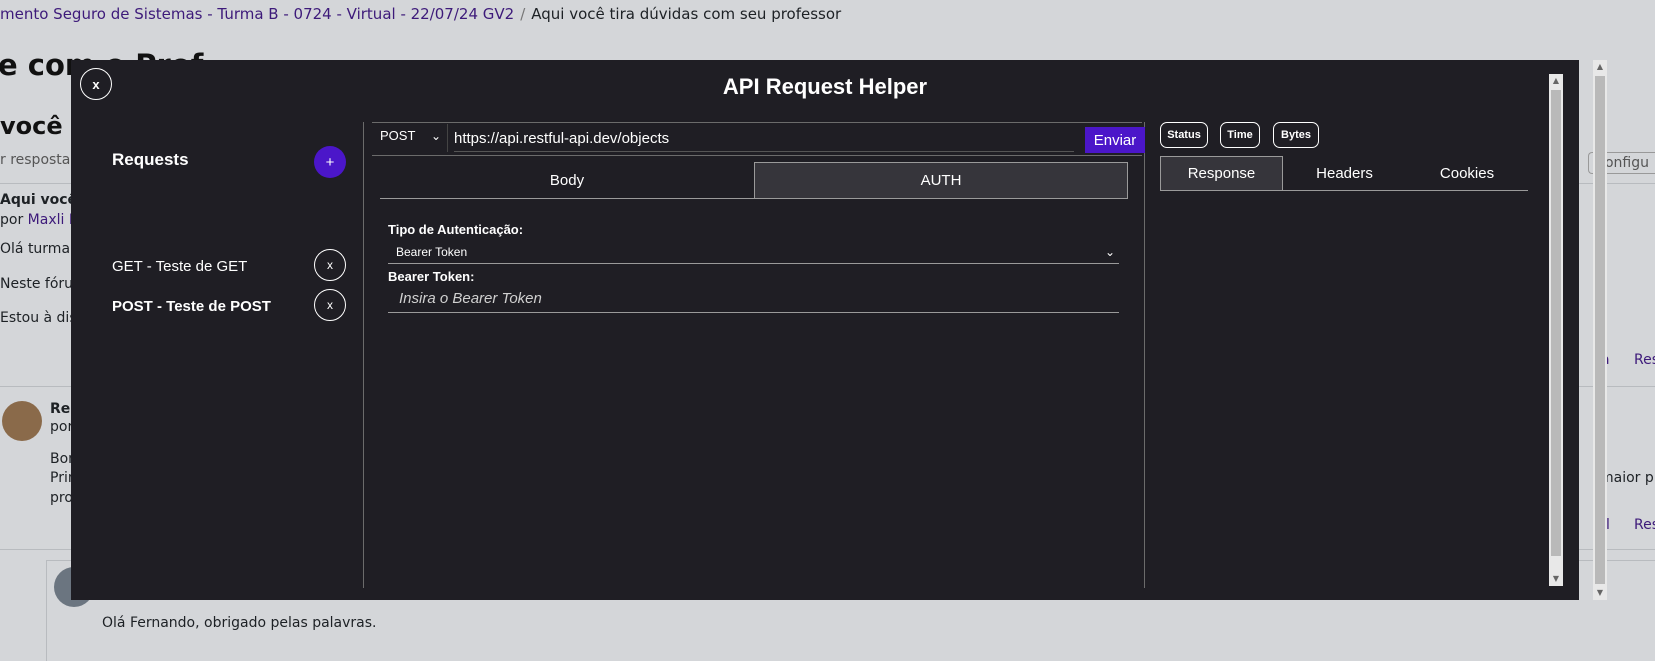 The height and width of the screenshot is (661, 1655). What do you see at coordinates (191, 306) in the screenshot?
I see `request-item-post: POST - Teste de POST` at bounding box center [191, 306].